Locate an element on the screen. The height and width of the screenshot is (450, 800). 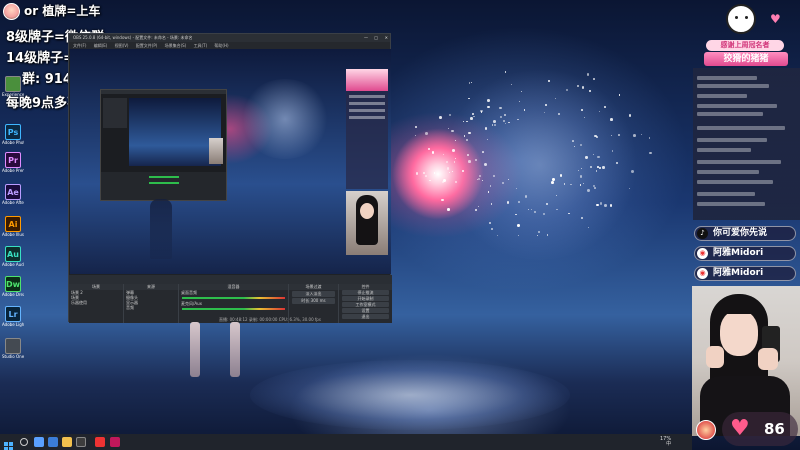
app-logo-icon: Ae is located at coordinates (13, 192).